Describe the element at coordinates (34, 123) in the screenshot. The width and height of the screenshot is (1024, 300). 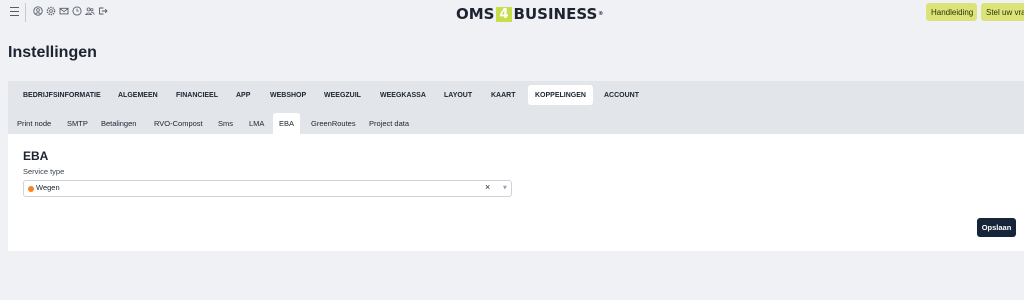
I see `subtab-print-node: Print node` at that location.